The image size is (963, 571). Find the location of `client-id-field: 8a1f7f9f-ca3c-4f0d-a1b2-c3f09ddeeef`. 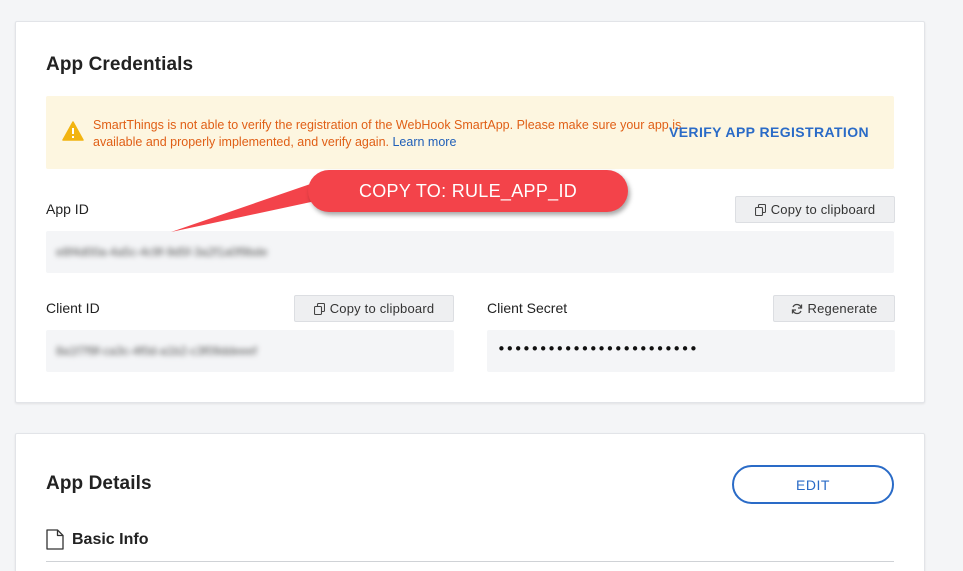

client-id-field: 8a1f7f9f-ca3c-4f0d-a1b2-c3f09ddeeef is located at coordinates (250, 351).